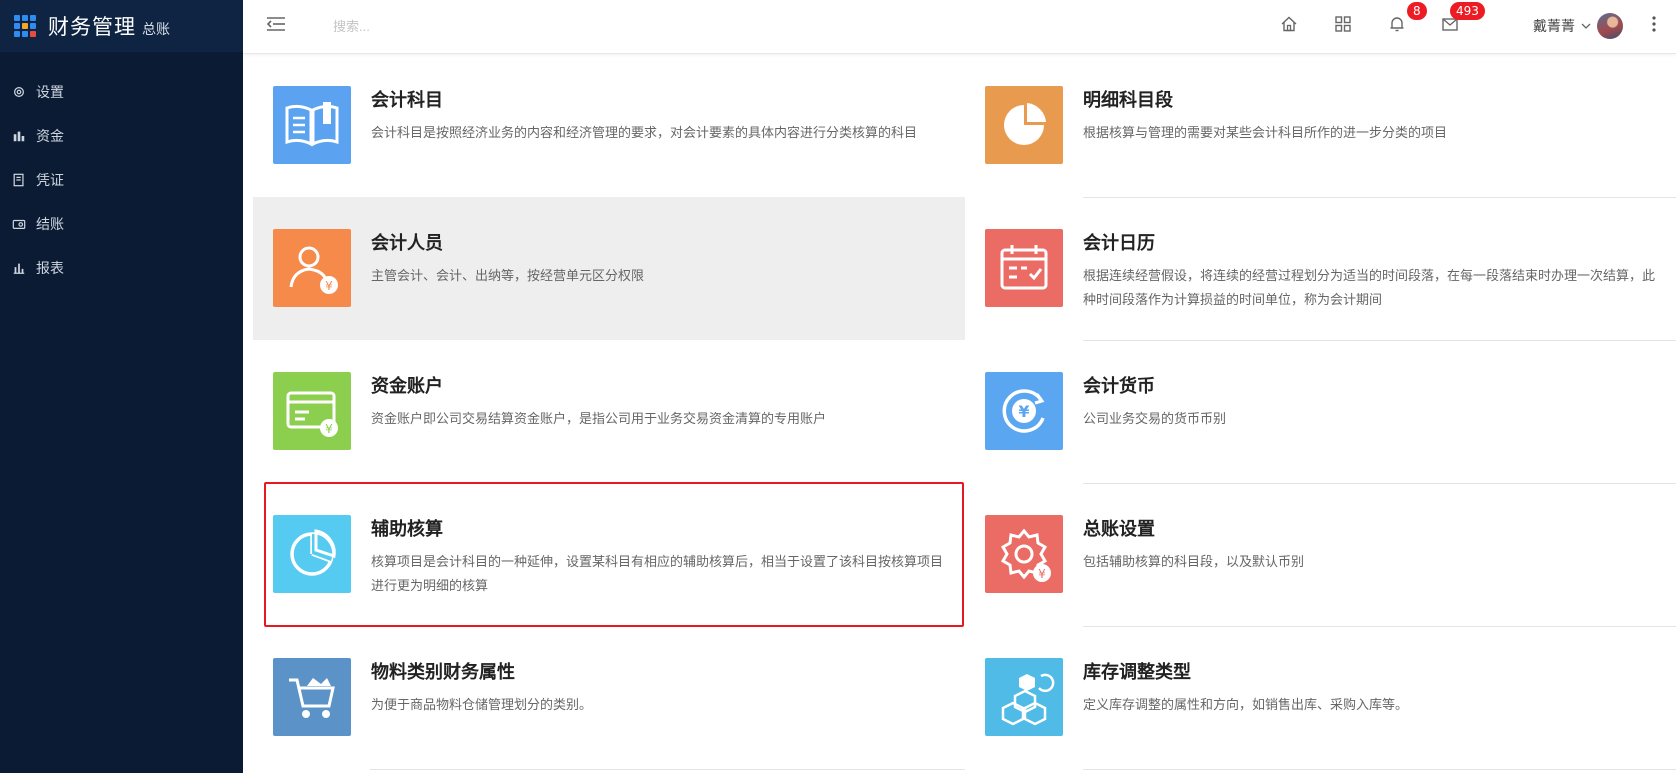  I want to click on card-accounting-currency: ¥ 会计货币 公司业务交易的货币币别, so click(1320, 411).